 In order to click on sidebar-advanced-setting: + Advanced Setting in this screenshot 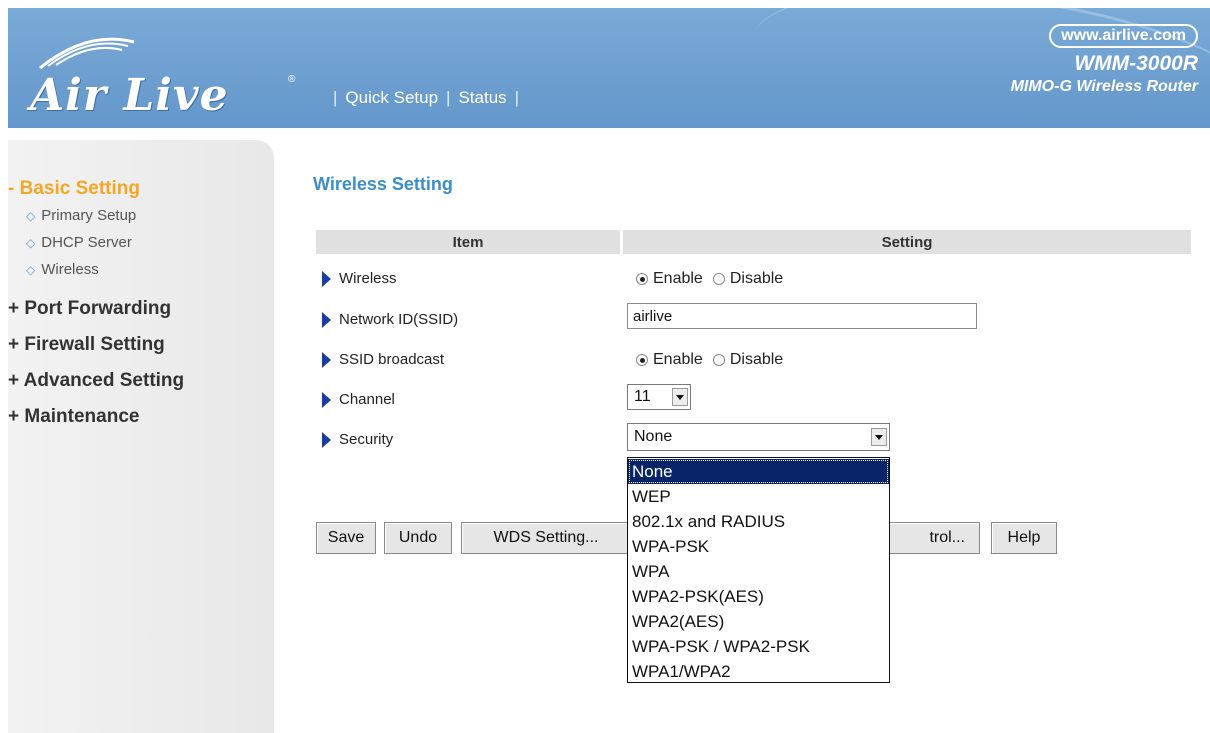, I will do `click(96, 381)`.